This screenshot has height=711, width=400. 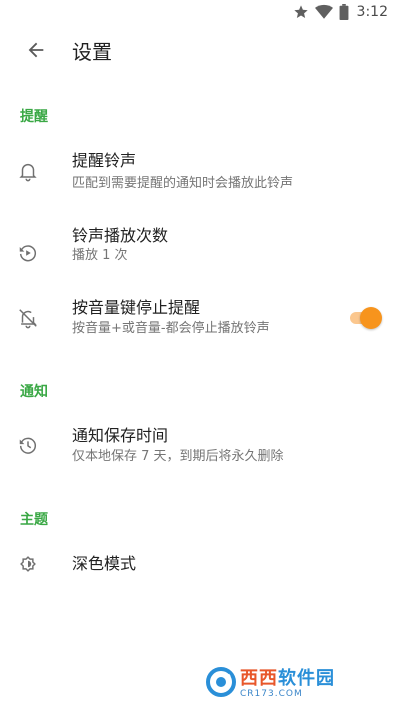 I want to click on section-header-notification: 通知, so click(x=34, y=392).